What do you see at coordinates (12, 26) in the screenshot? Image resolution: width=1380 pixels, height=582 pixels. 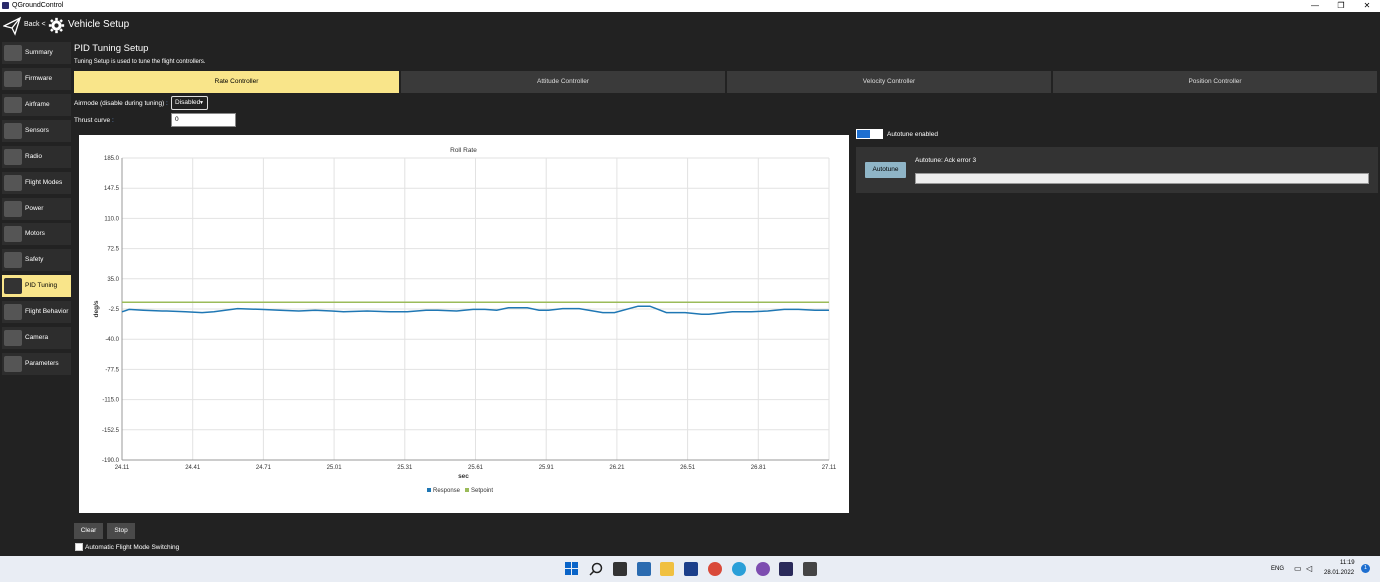 I see `paper-plane-icon` at bounding box center [12, 26].